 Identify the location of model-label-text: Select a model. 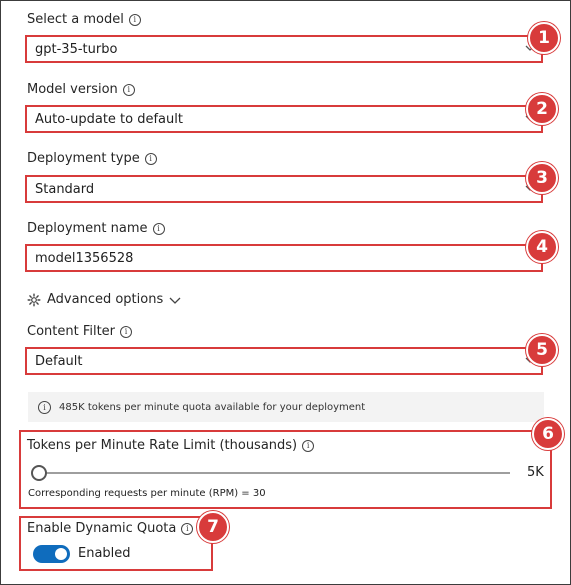
(75, 19).